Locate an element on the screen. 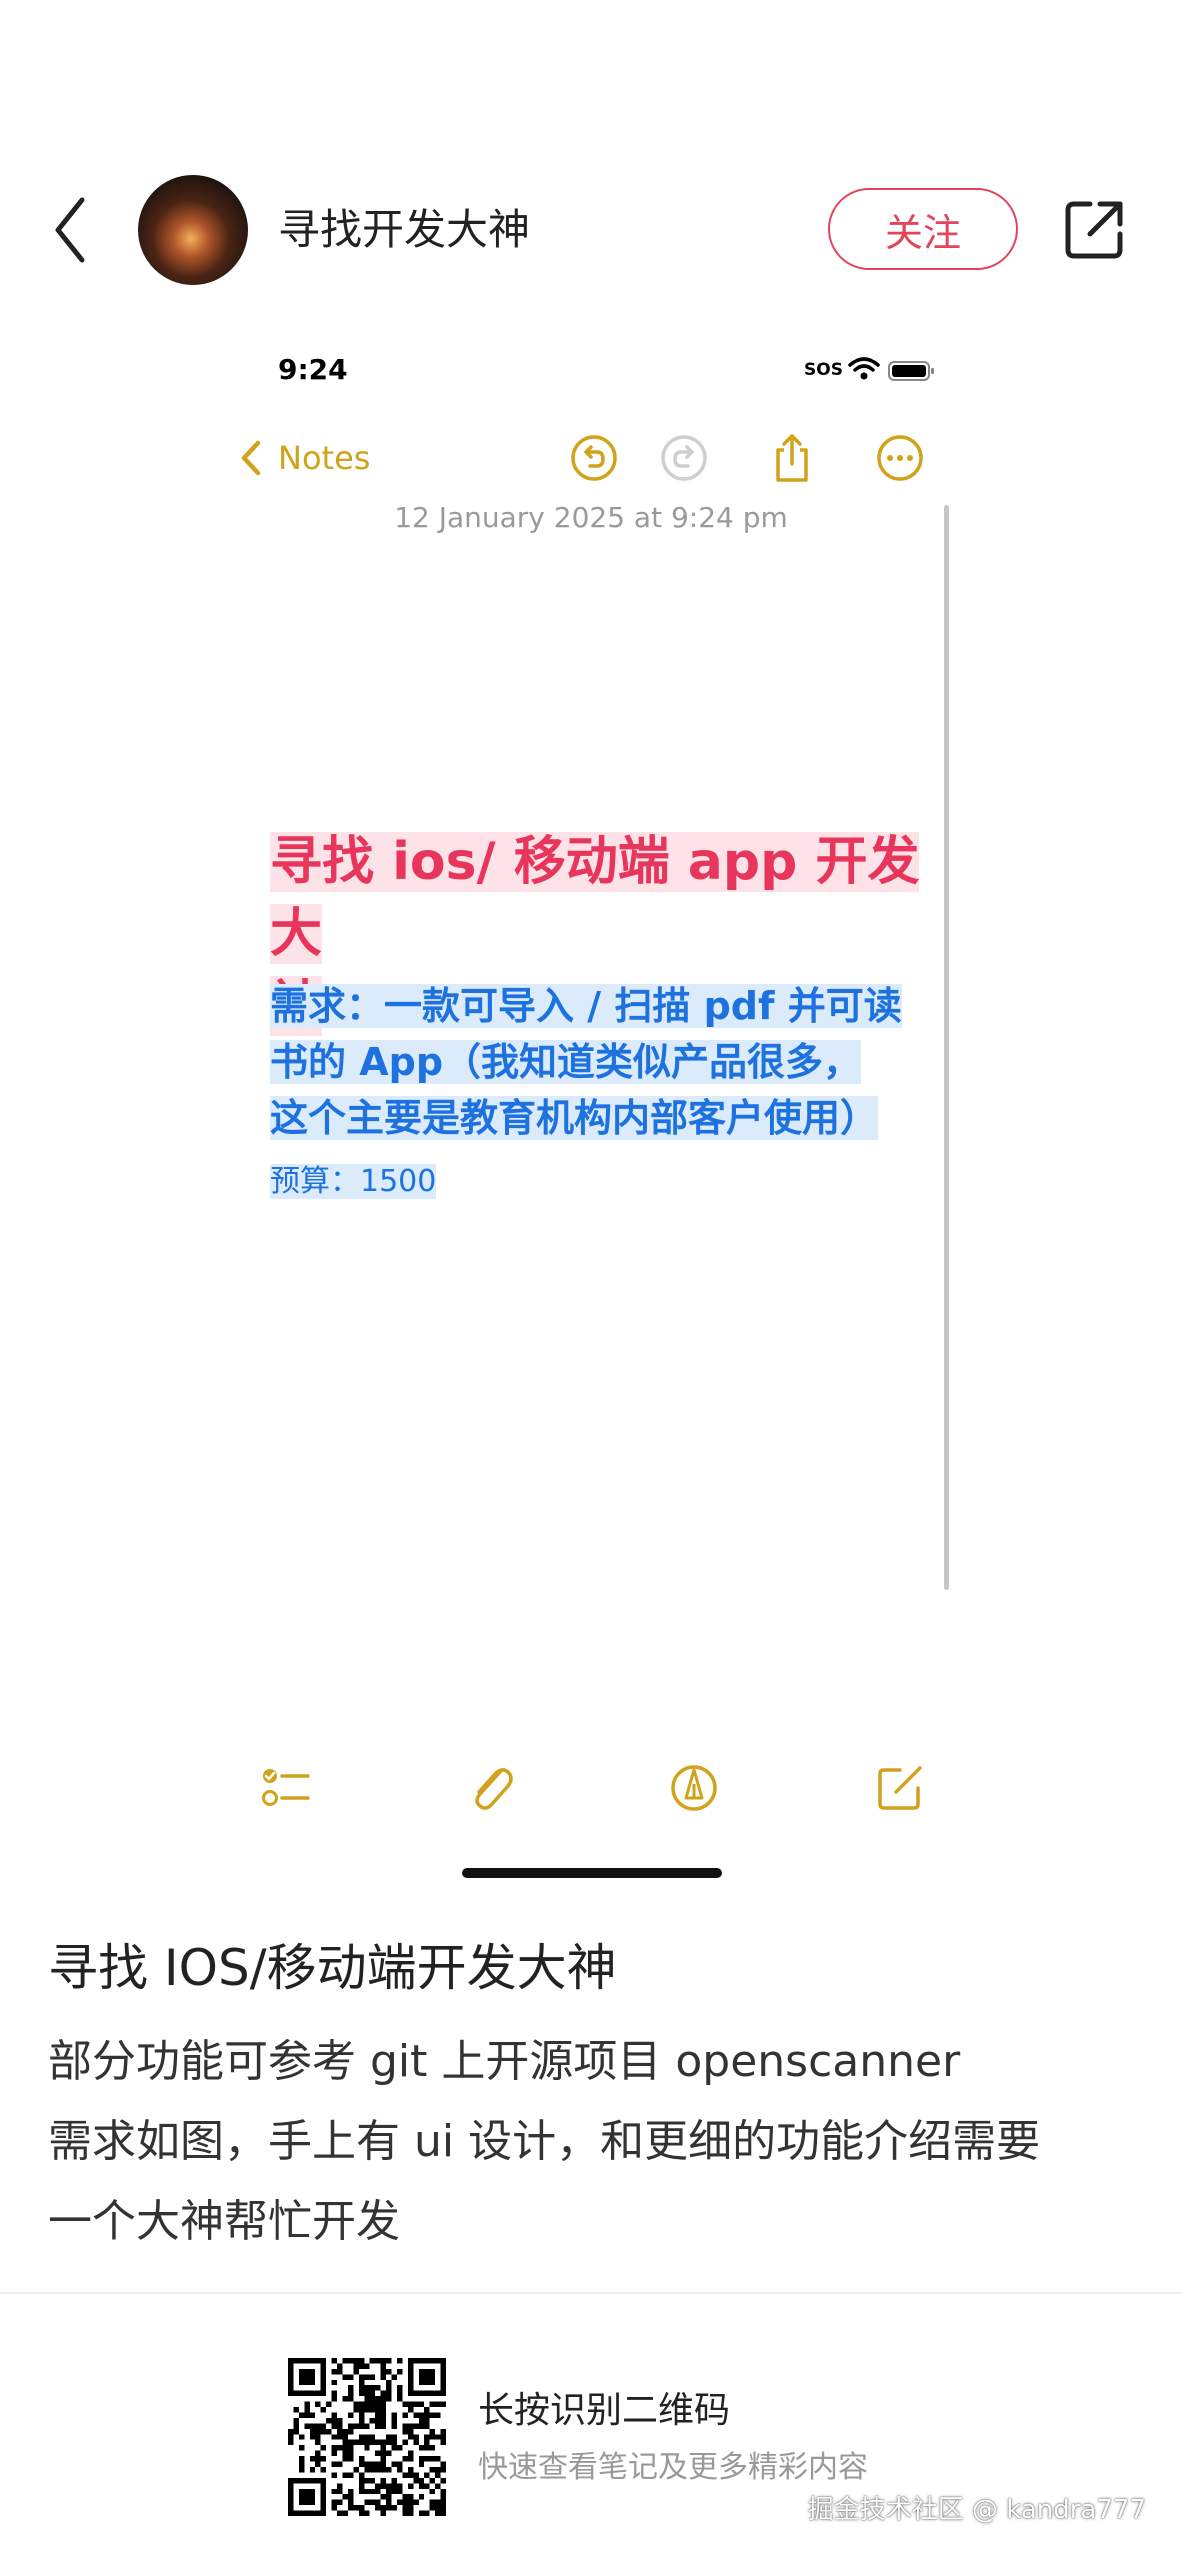 Image resolution: width=1182 pixels, height=2560 pixels. undo-icon is located at coordinates (594, 458).